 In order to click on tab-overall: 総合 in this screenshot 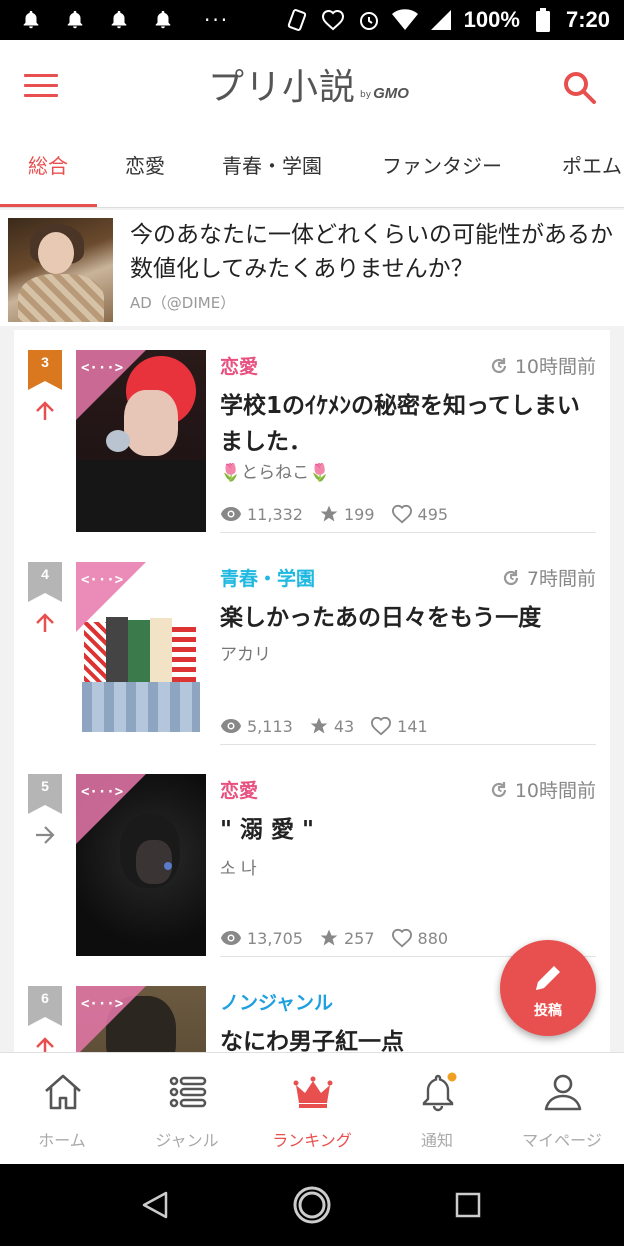, I will do `click(48, 164)`.